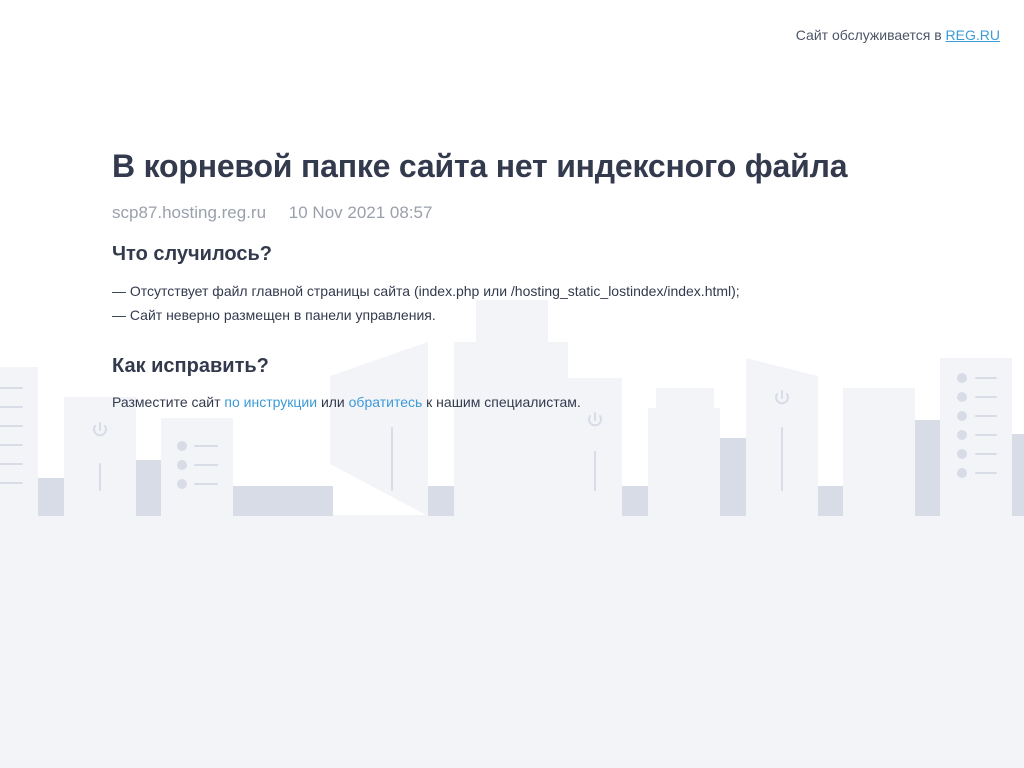 This screenshot has width=1024, height=768. Describe the element at coordinates (332, 402) in the screenshot. I see `fix-text-middle: или` at that location.